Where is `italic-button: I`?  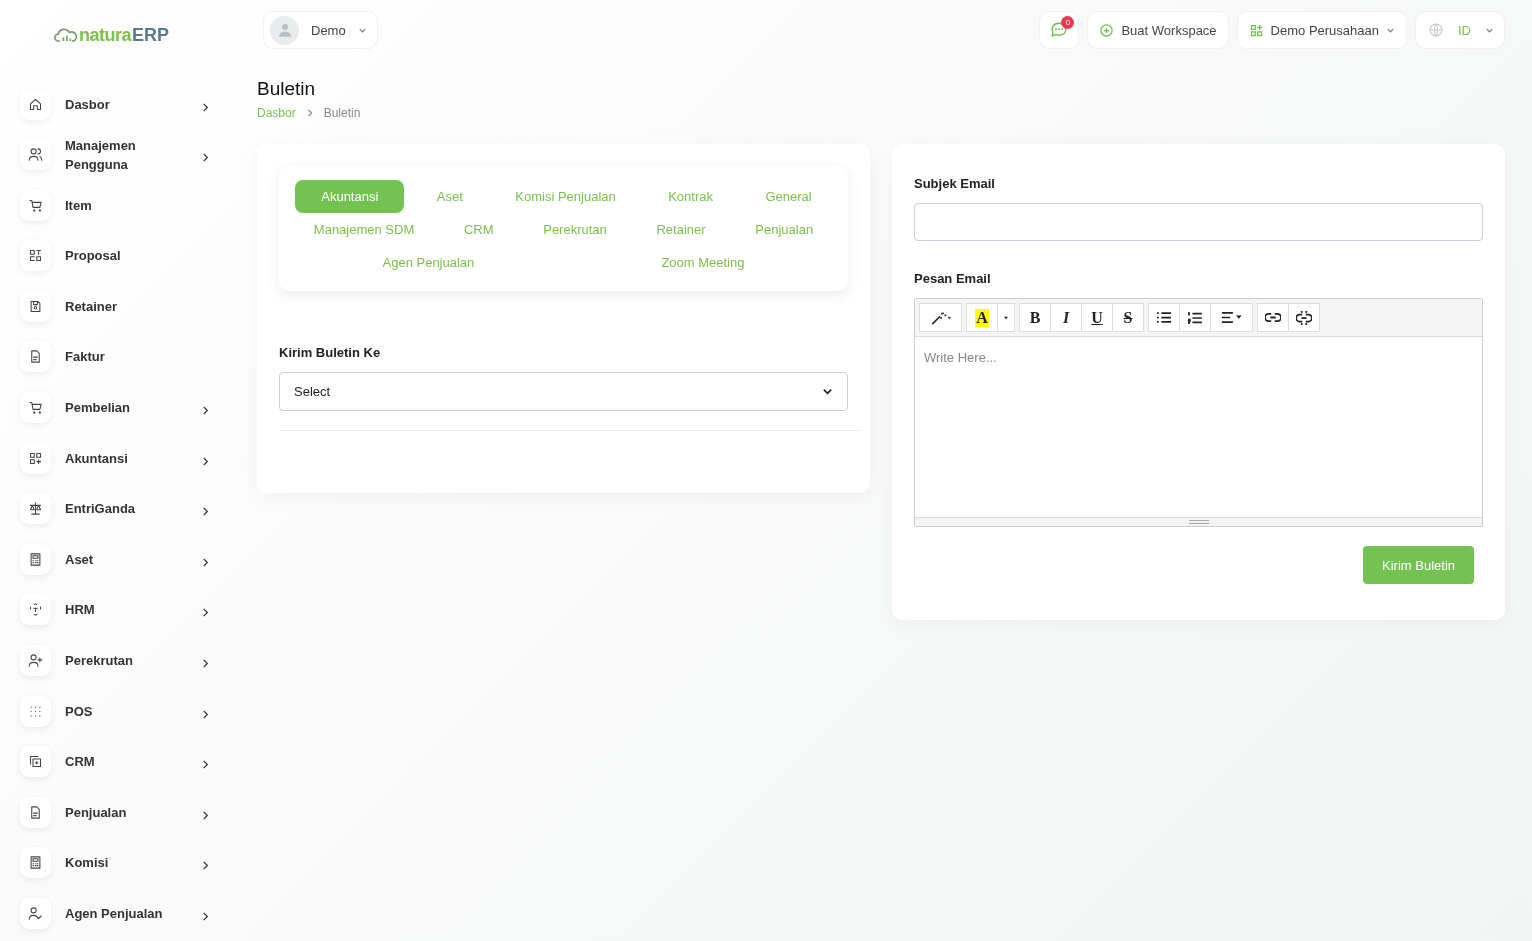
italic-button: I is located at coordinates (1066, 317).